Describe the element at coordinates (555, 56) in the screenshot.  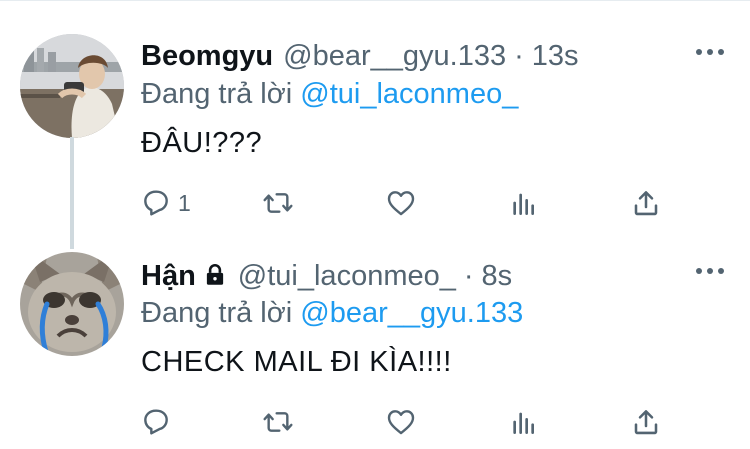
I see `timestamp: 13s` at that location.